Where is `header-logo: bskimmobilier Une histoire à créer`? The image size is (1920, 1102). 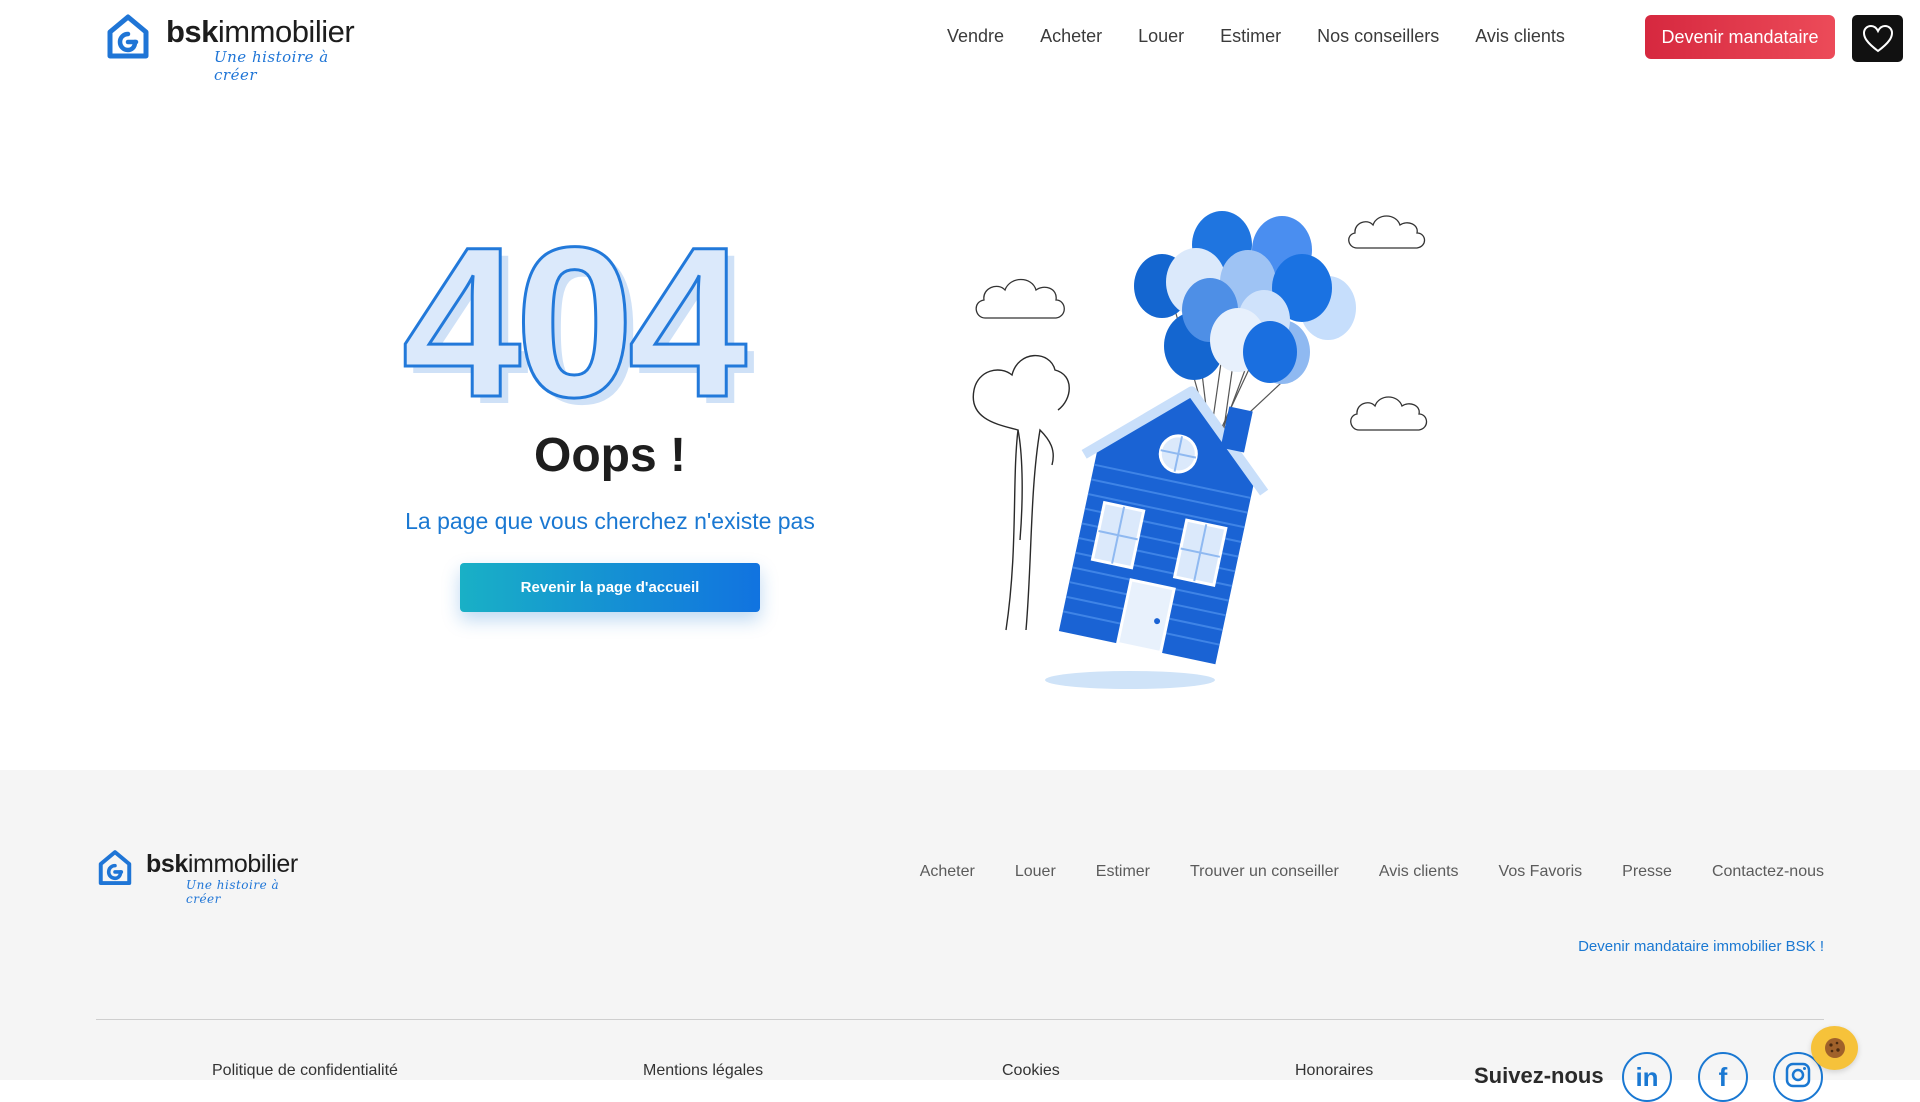
header-logo: bskimmobilier Une histoire à créer is located at coordinates (234, 48).